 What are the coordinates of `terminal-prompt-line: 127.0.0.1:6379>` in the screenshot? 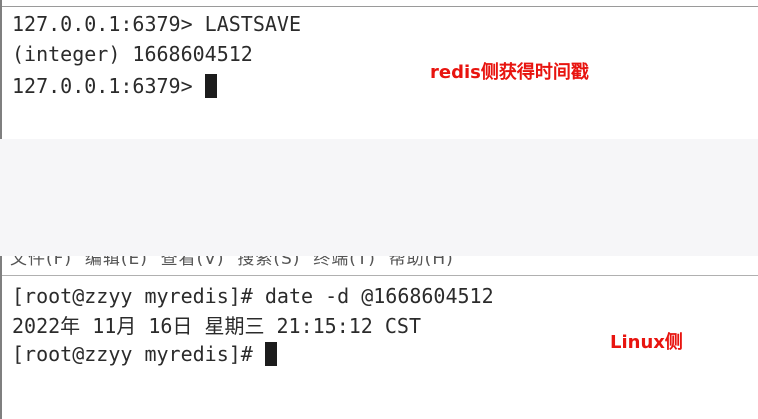 It's located at (114, 86).